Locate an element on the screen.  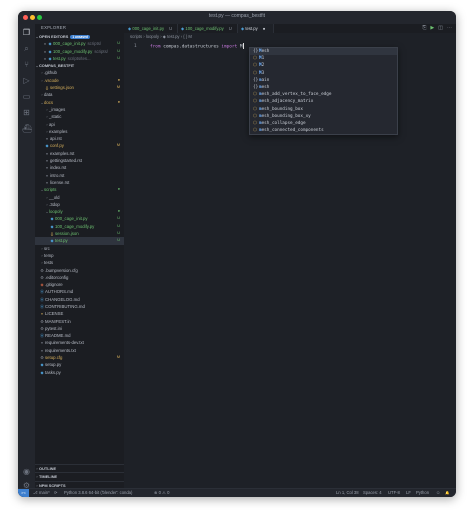
open-editor-item: × ◆ 000_cage_init.py scripts/U is located at coordinates (79, 43).